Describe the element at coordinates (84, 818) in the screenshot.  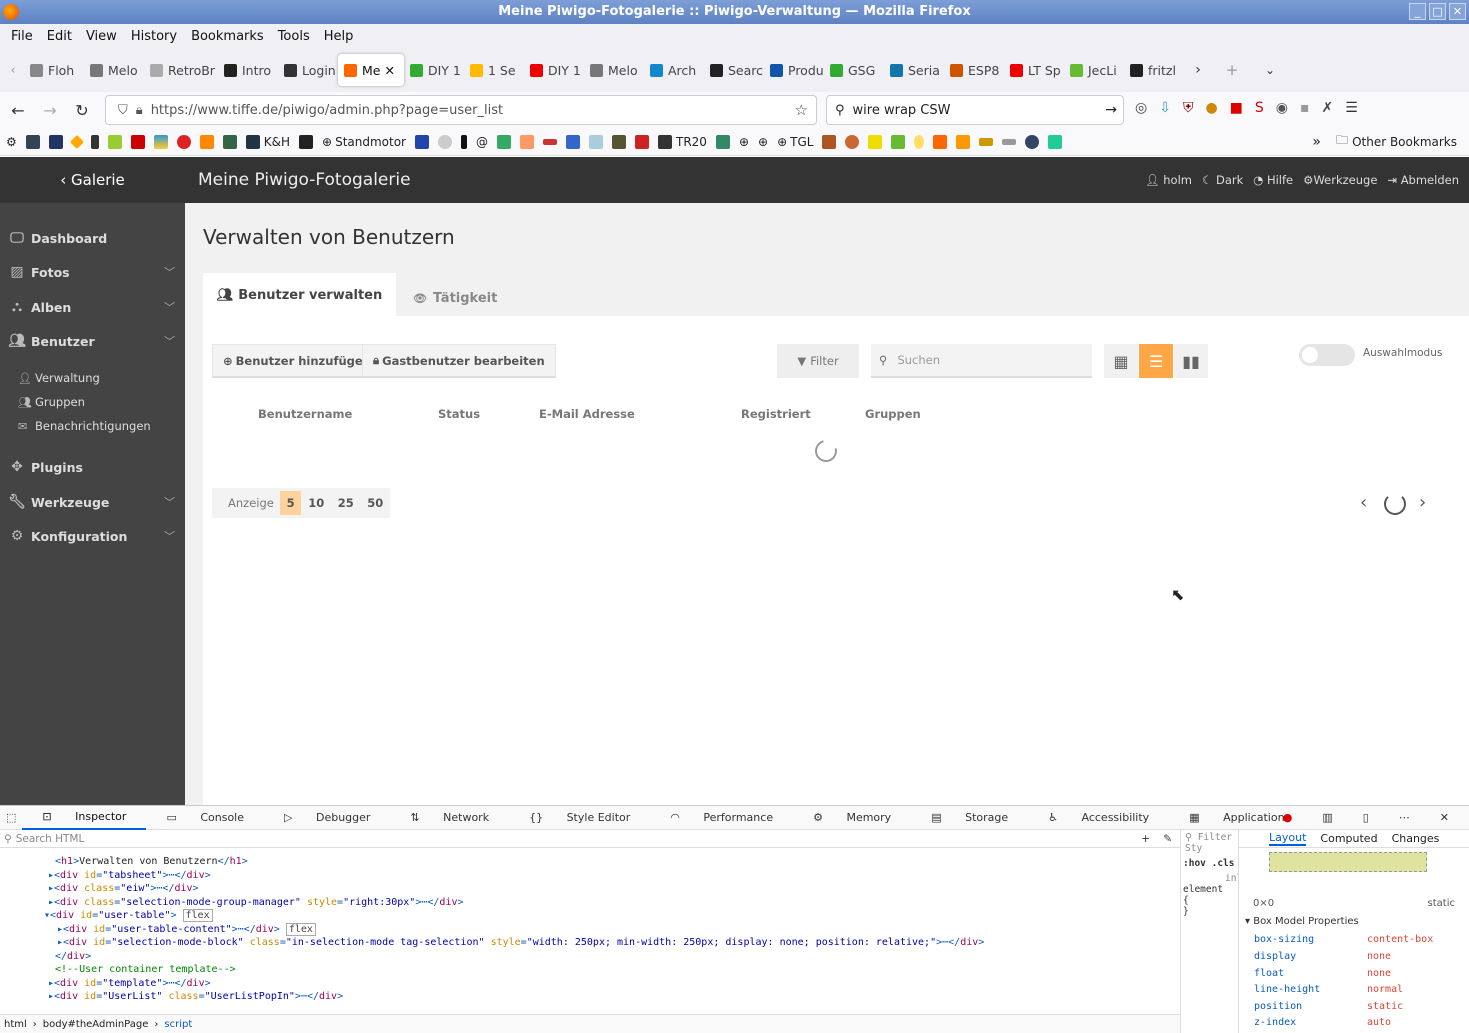
I see `devtools-tab-inspector: ⊡ Inspector` at that location.